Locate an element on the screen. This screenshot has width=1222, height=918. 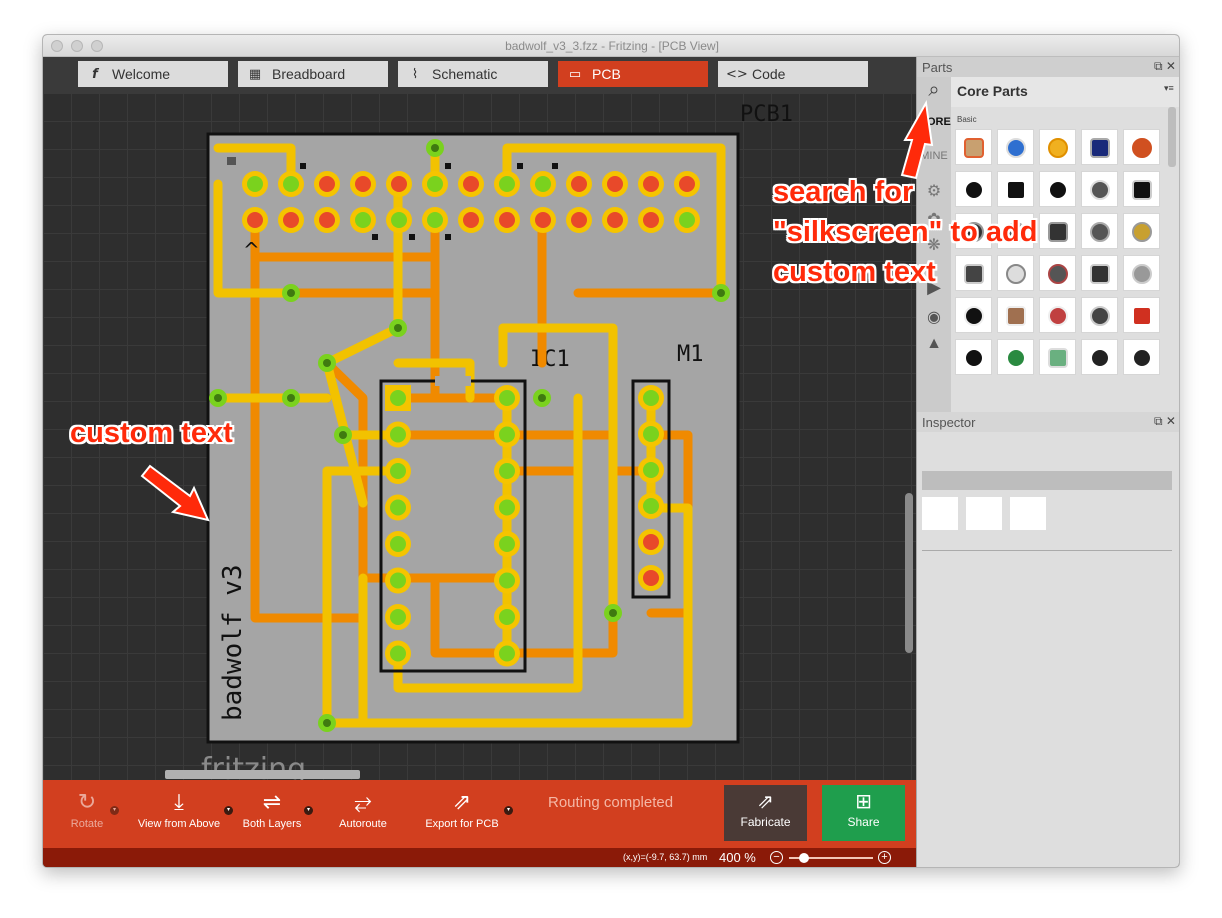
inspector-panel-buttons: ⧉ ✕ is located at coordinates (1165, 421).